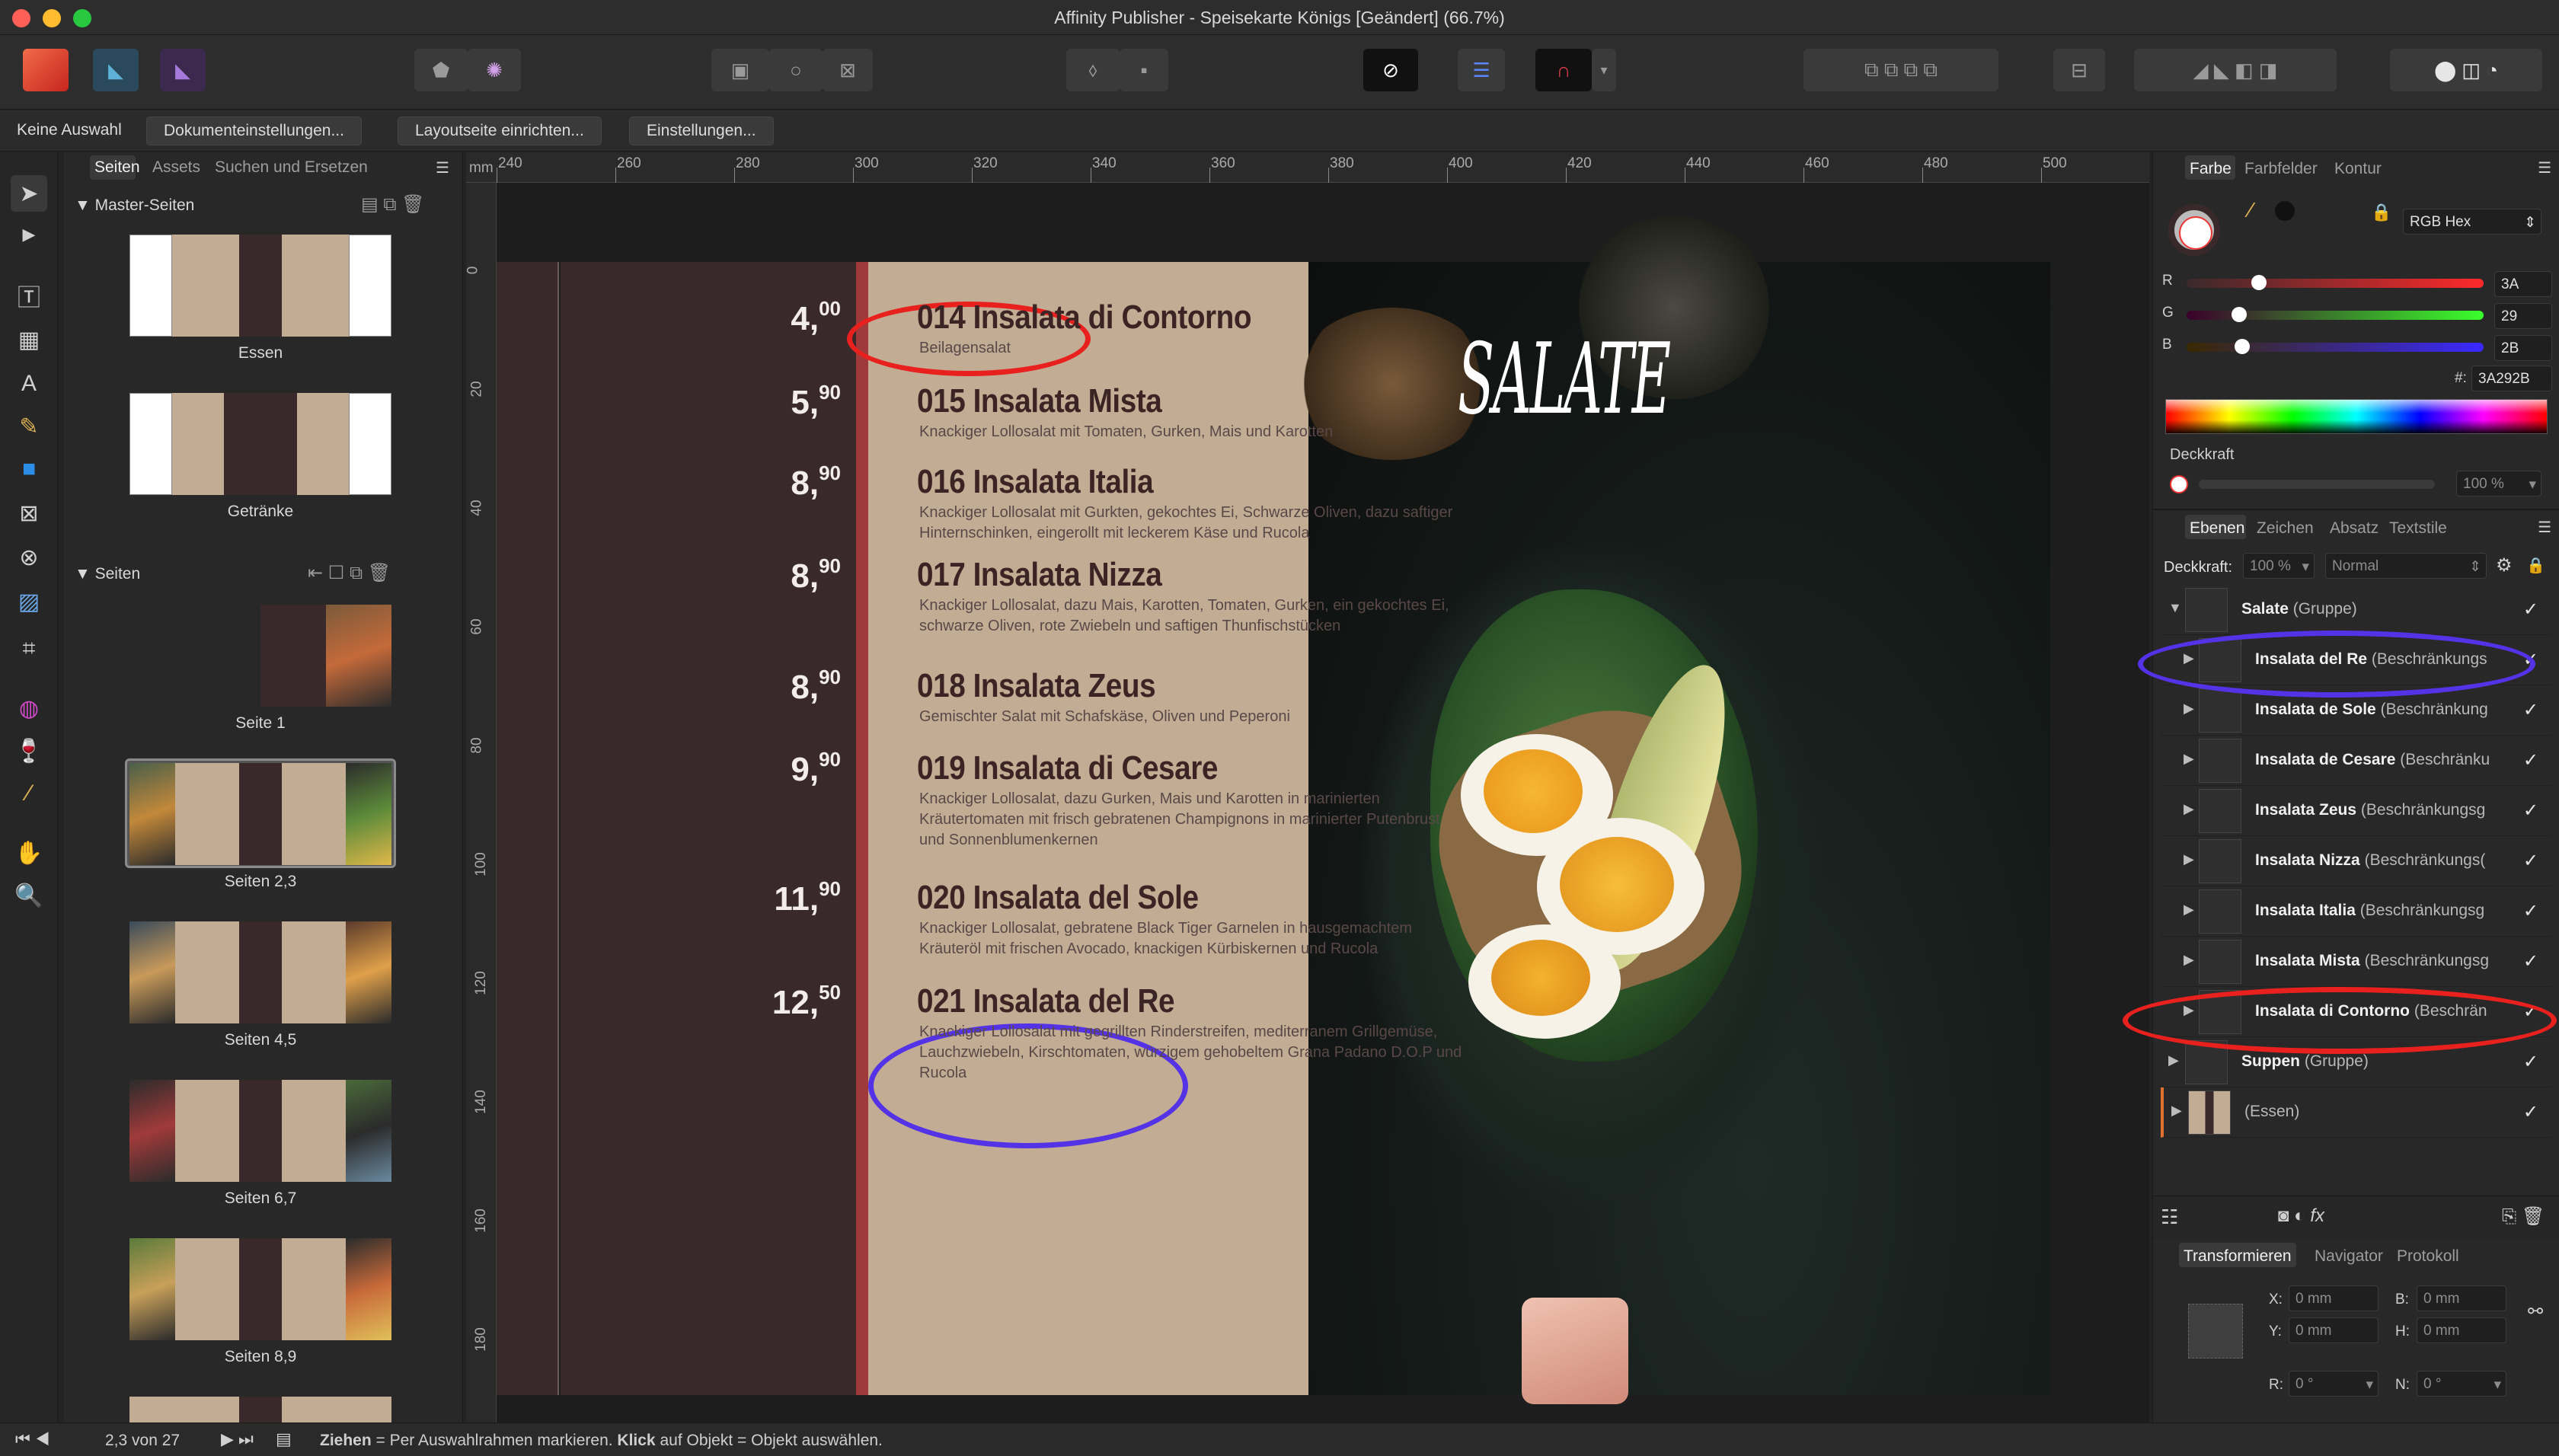 The width and height of the screenshot is (2559, 1456). What do you see at coordinates (1039, 401) in the screenshot?
I see `dish-name: 015 Insalata Mista` at bounding box center [1039, 401].